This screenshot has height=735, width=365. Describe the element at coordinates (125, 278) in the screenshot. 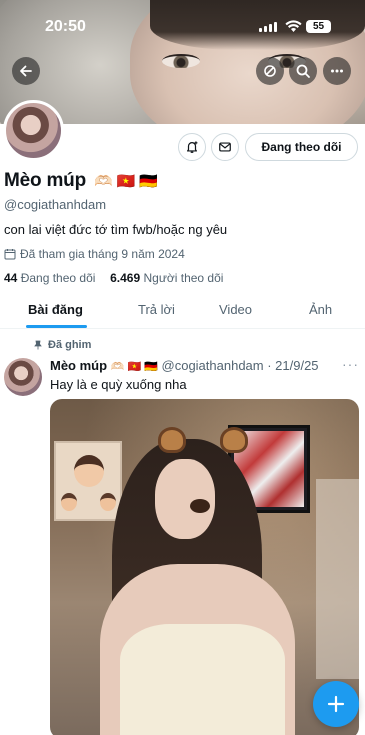

I see `followers-count: 6.469` at that location.